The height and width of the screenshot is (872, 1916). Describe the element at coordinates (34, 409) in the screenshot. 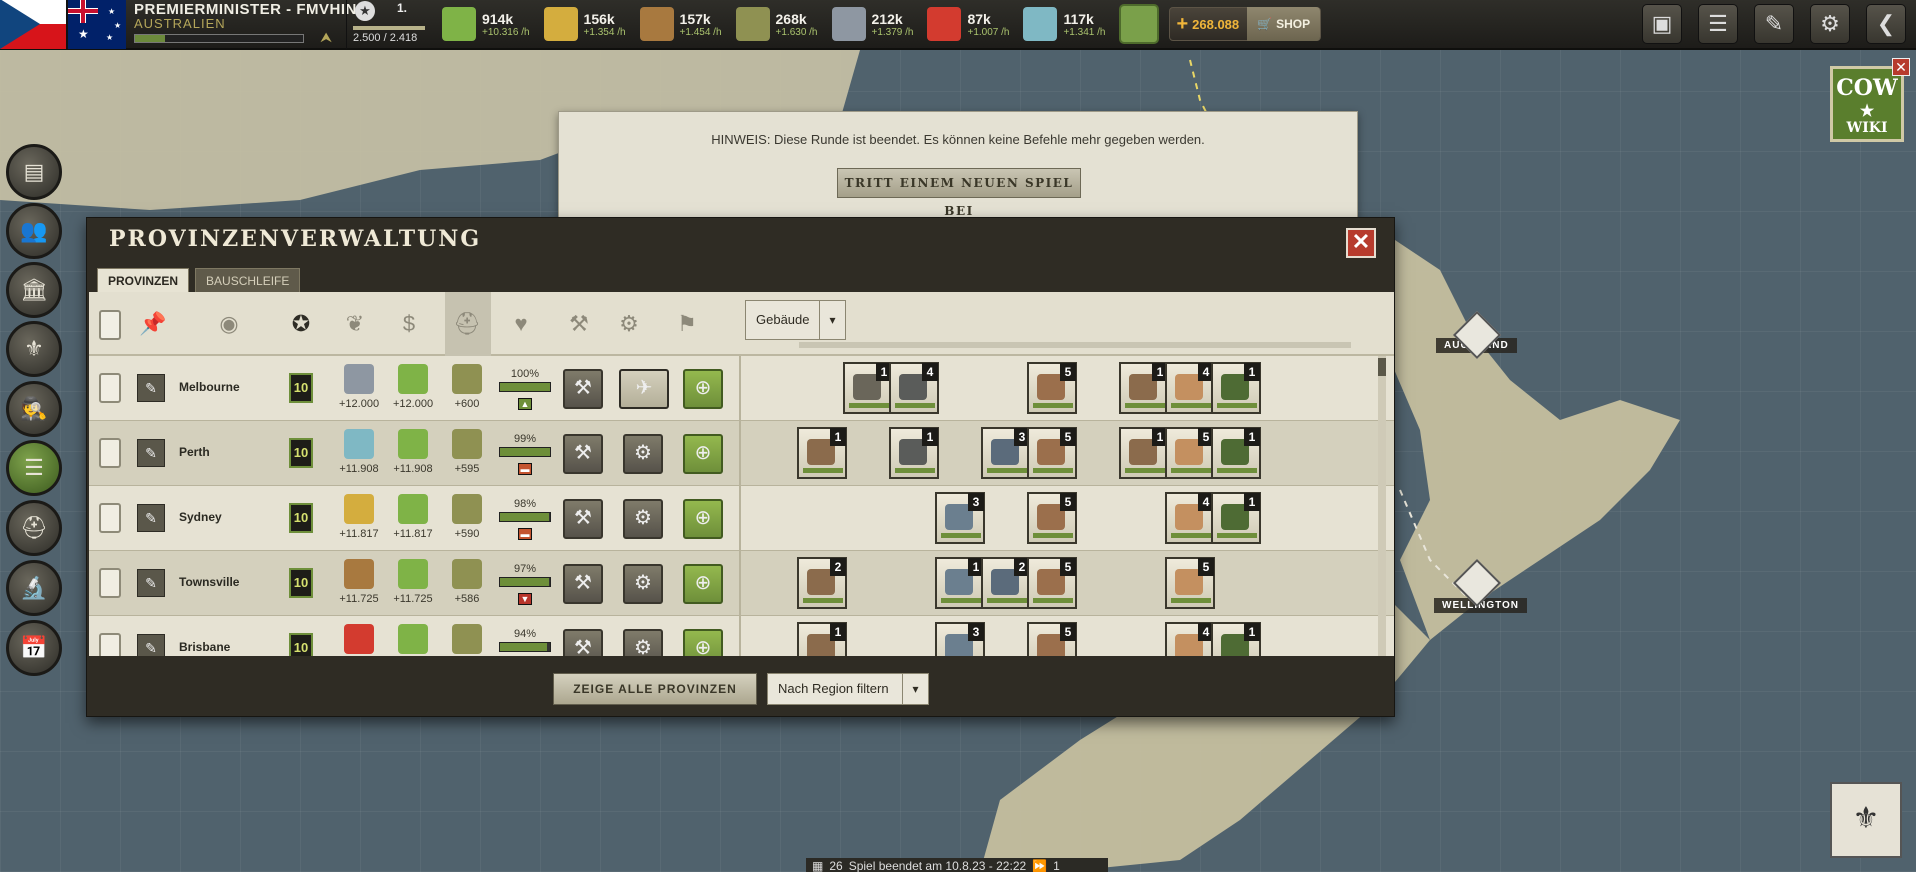

I see `spy-icon: 🕵` at that location.